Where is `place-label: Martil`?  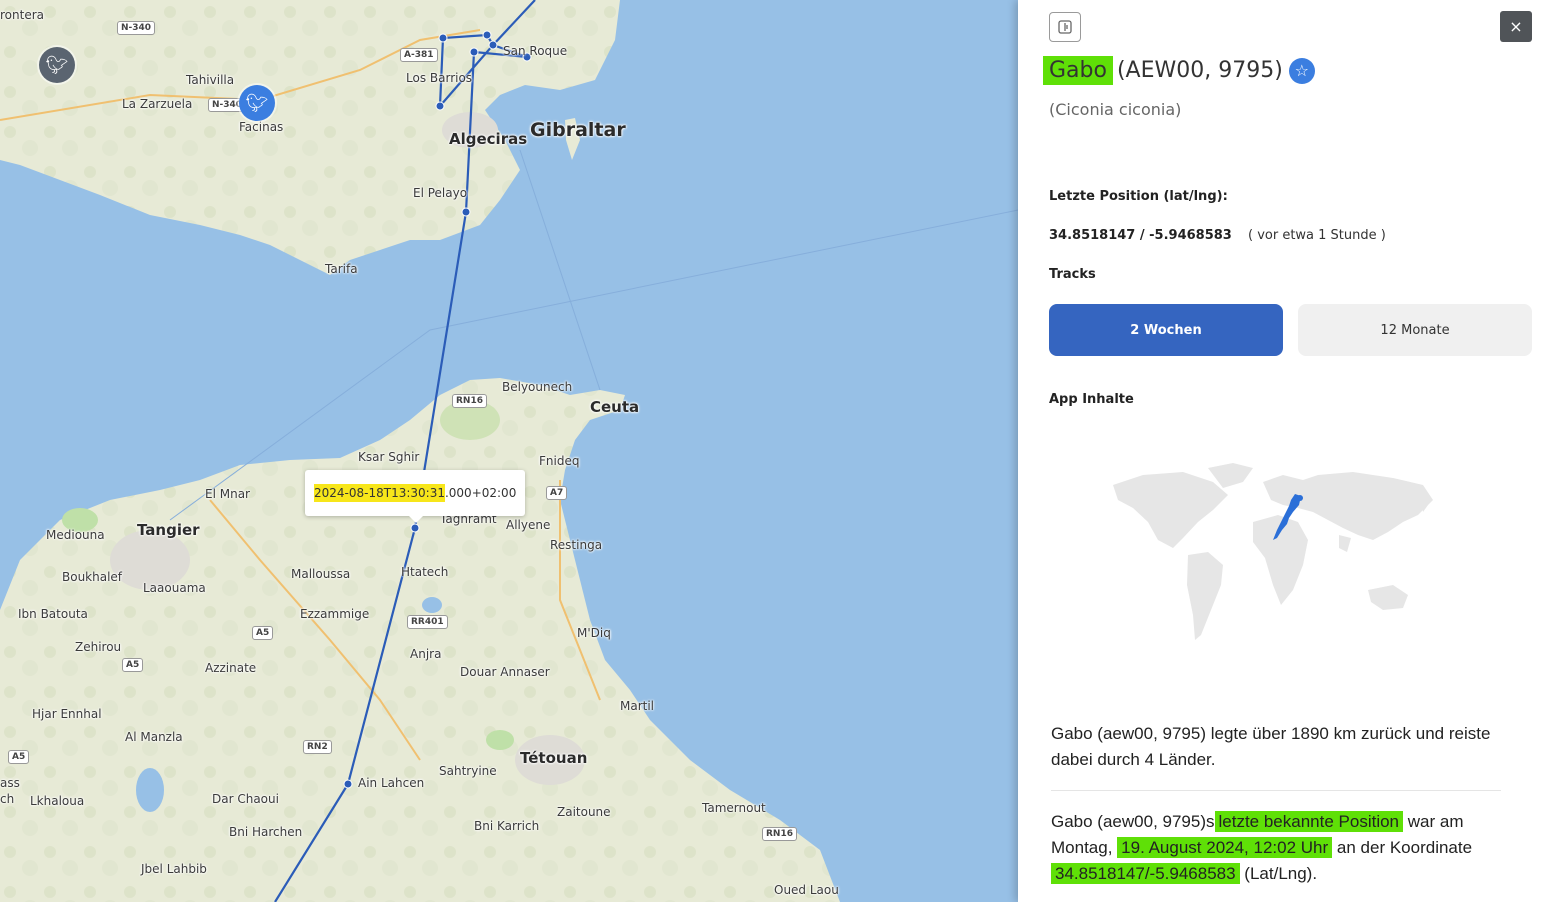
place-label: Martil is located at coordinates (637, 706).